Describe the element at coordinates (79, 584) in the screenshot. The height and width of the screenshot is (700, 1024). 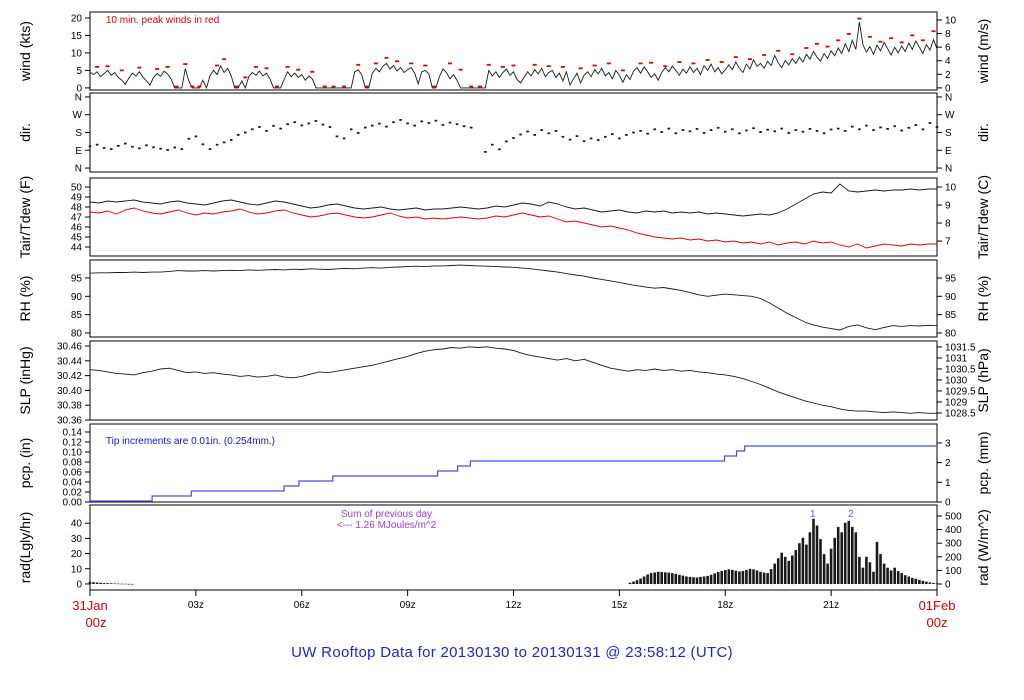
I see `tick-label-left-radiation: 0` at that location.